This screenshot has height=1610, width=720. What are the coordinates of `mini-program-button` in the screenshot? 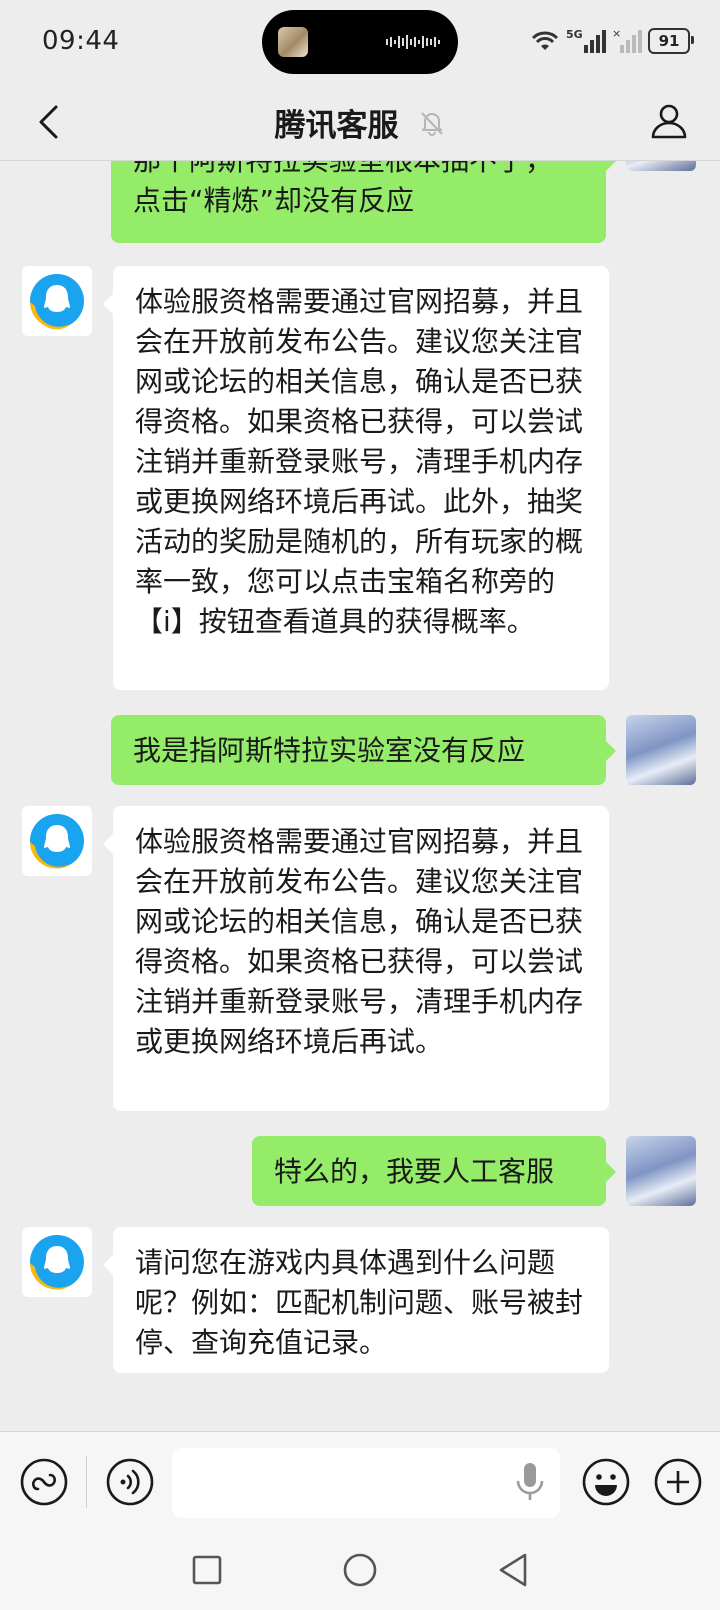 It's located at (44, 1482).